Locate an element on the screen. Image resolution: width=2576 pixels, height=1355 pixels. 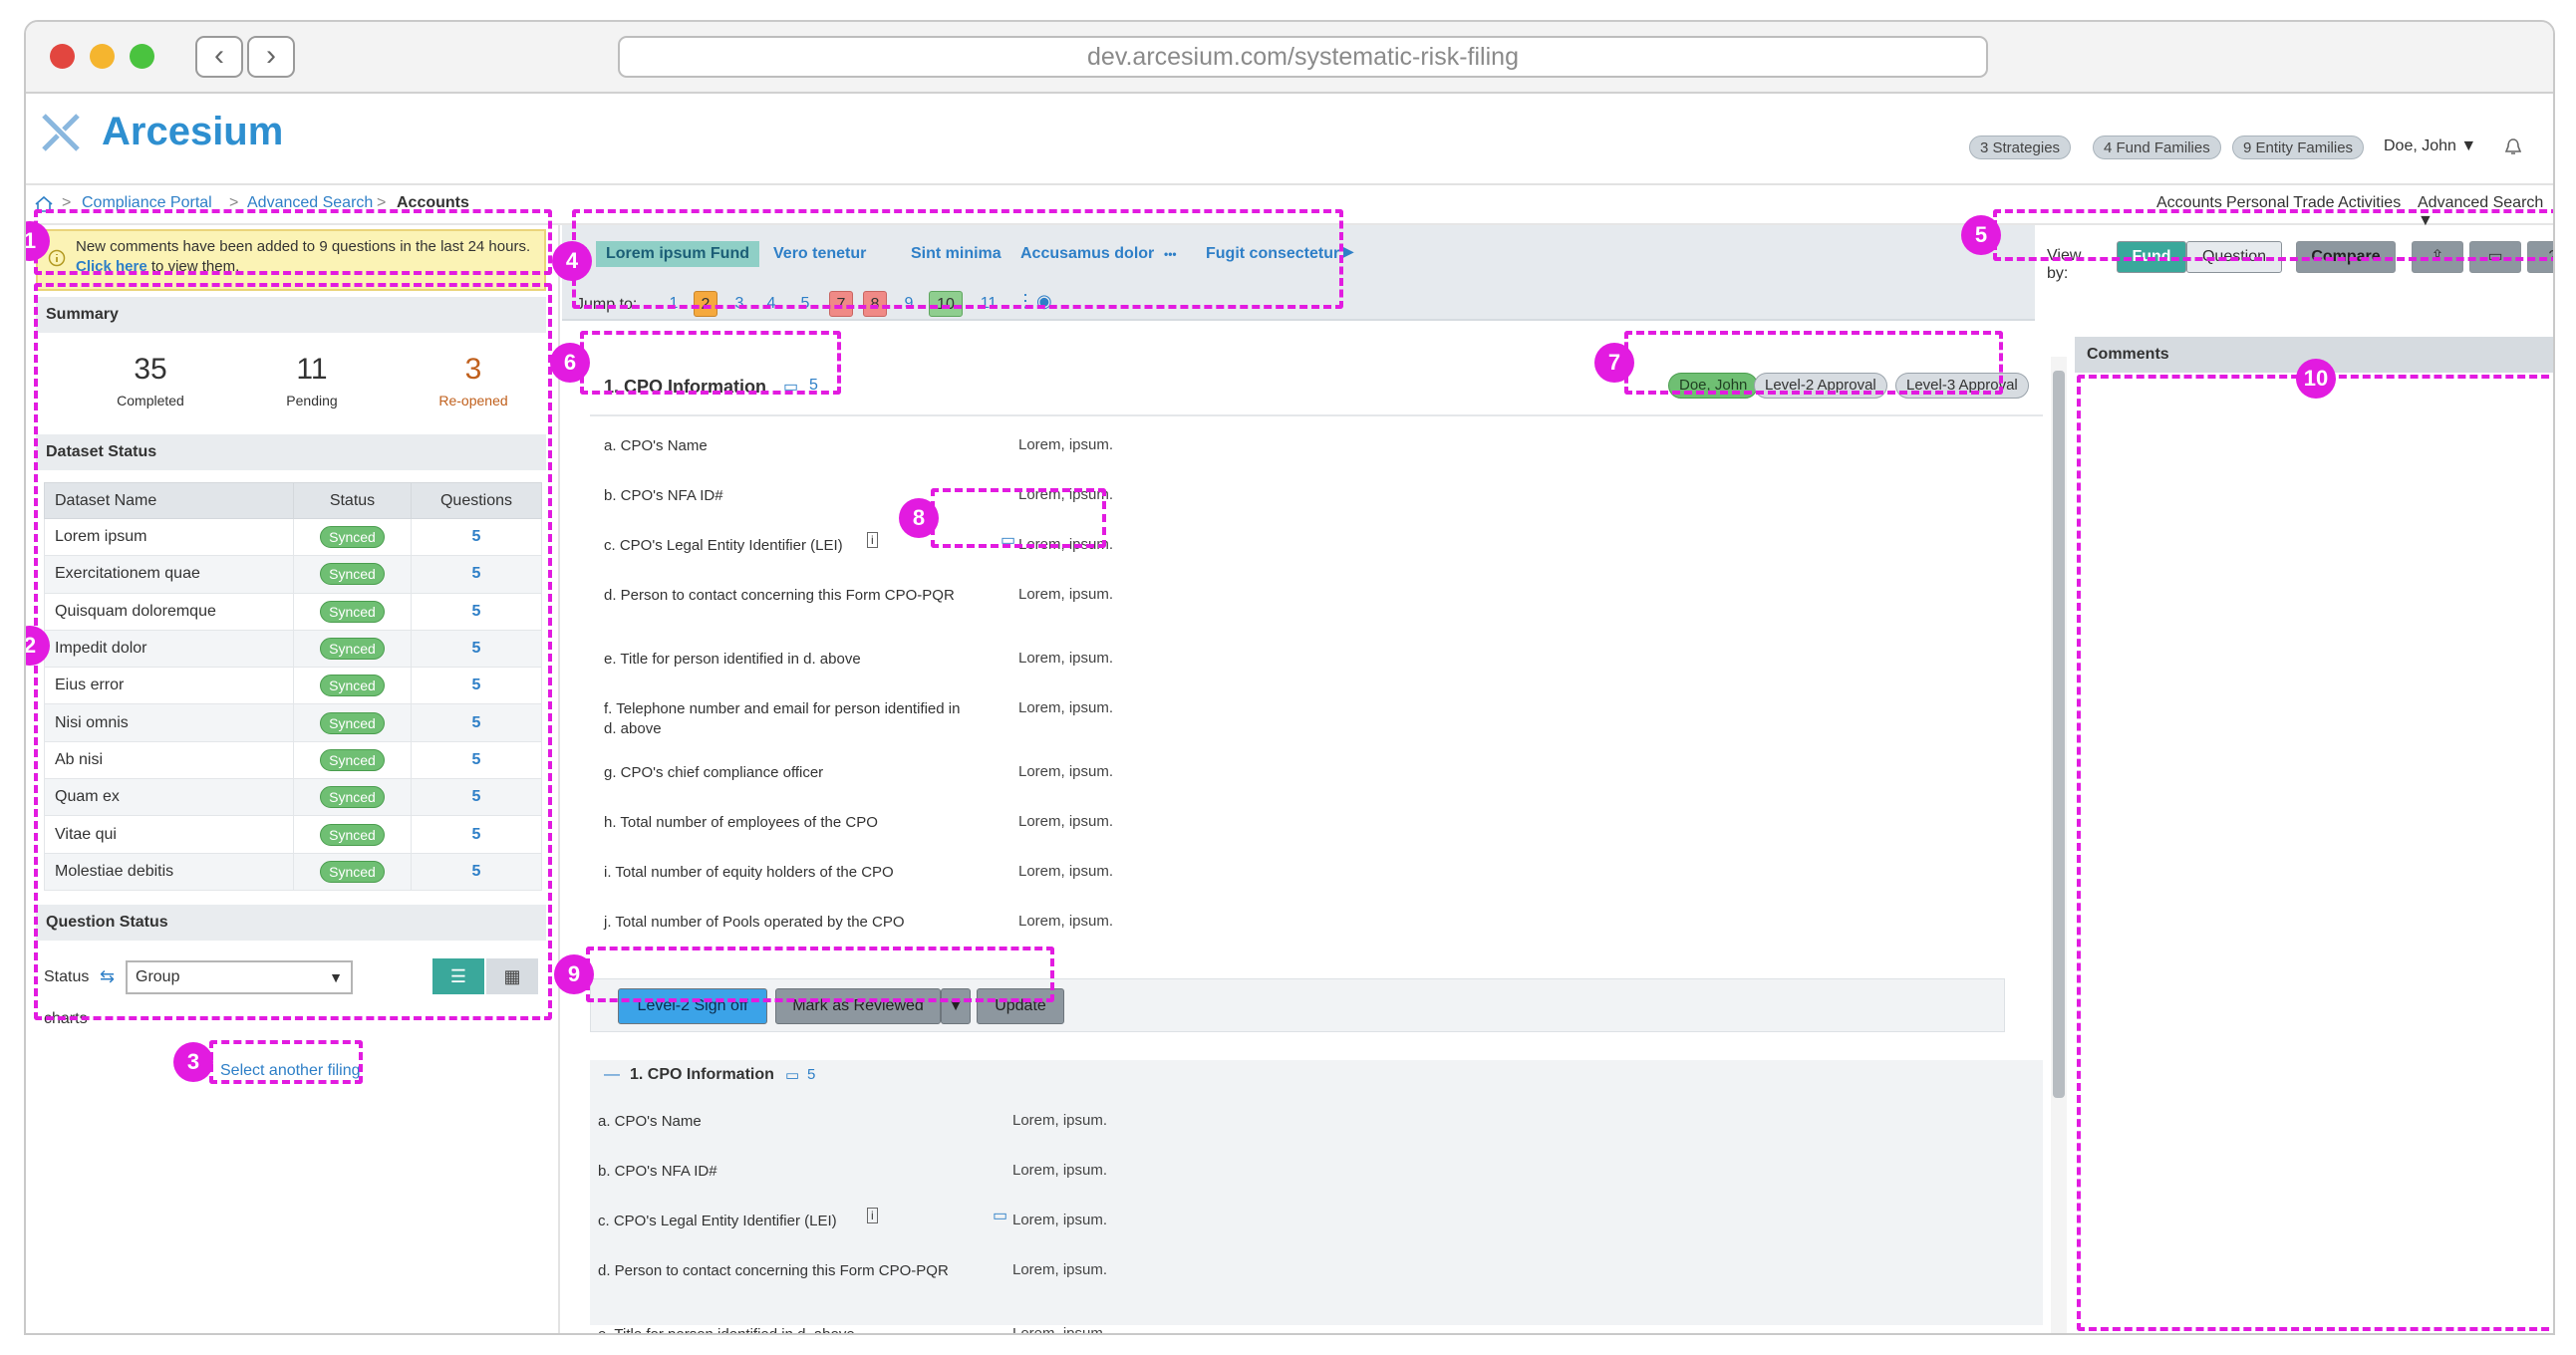
minimize-window-button is located at coordinates (102, 56).